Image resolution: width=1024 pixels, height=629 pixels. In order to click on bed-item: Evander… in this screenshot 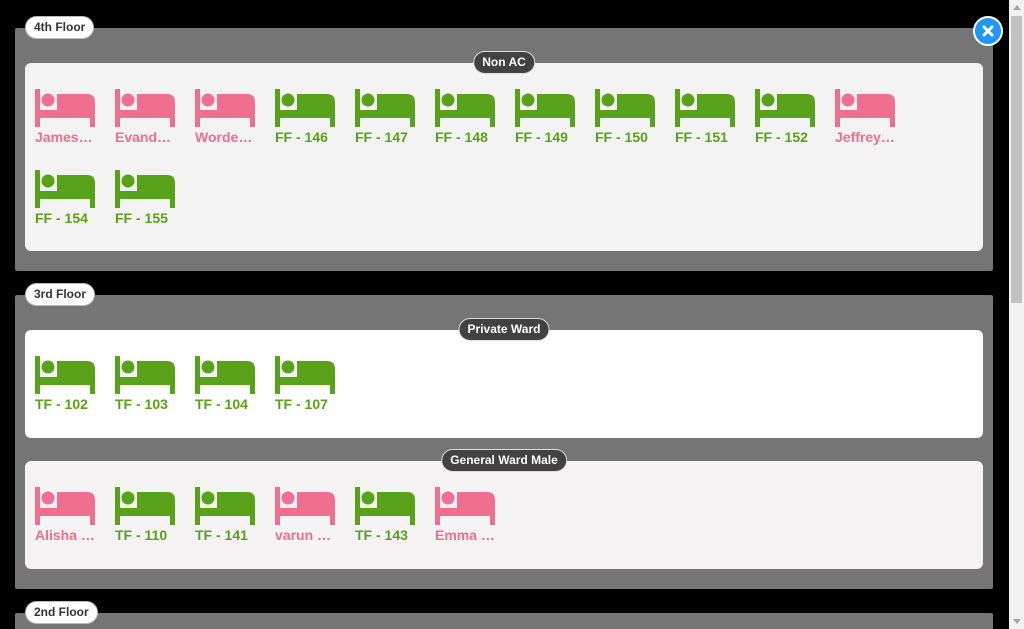, I will do `click(155, 122)`.